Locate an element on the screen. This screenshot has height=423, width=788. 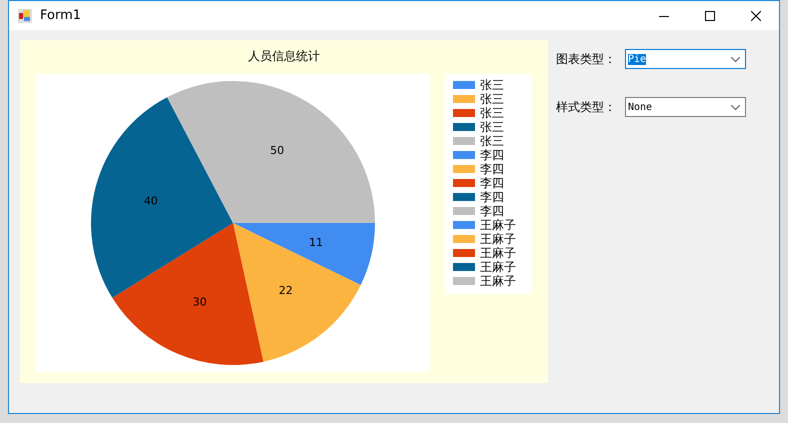
slice-label: 22 is located at coordinates (285, 290).